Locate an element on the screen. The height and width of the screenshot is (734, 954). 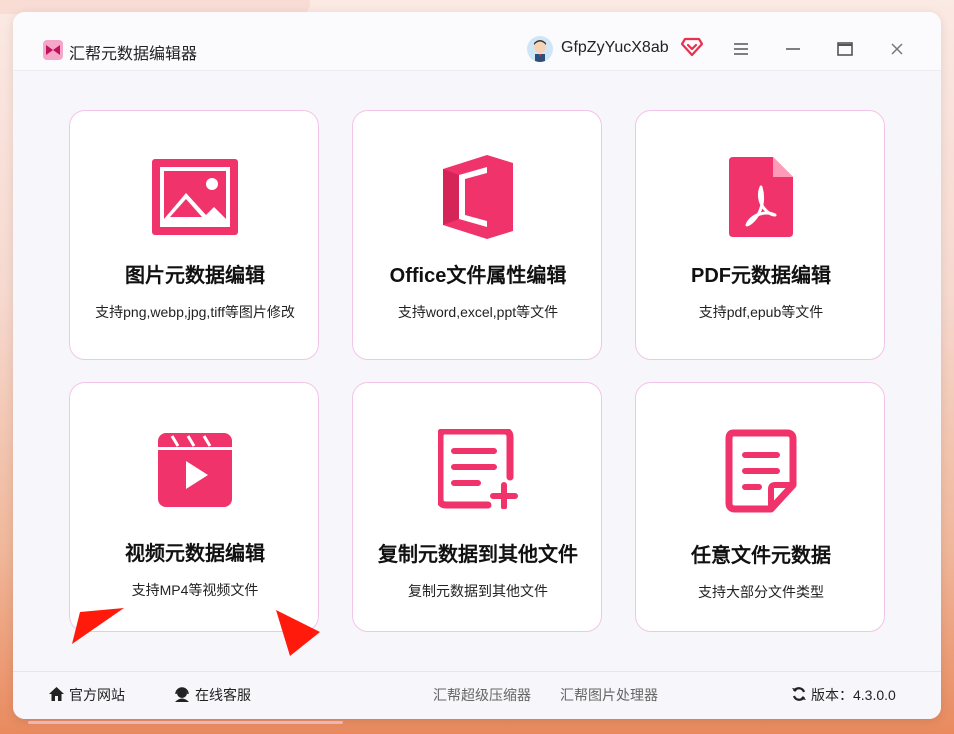
card-title: 图片元数据编辑 is located at coordinates (195, 276).